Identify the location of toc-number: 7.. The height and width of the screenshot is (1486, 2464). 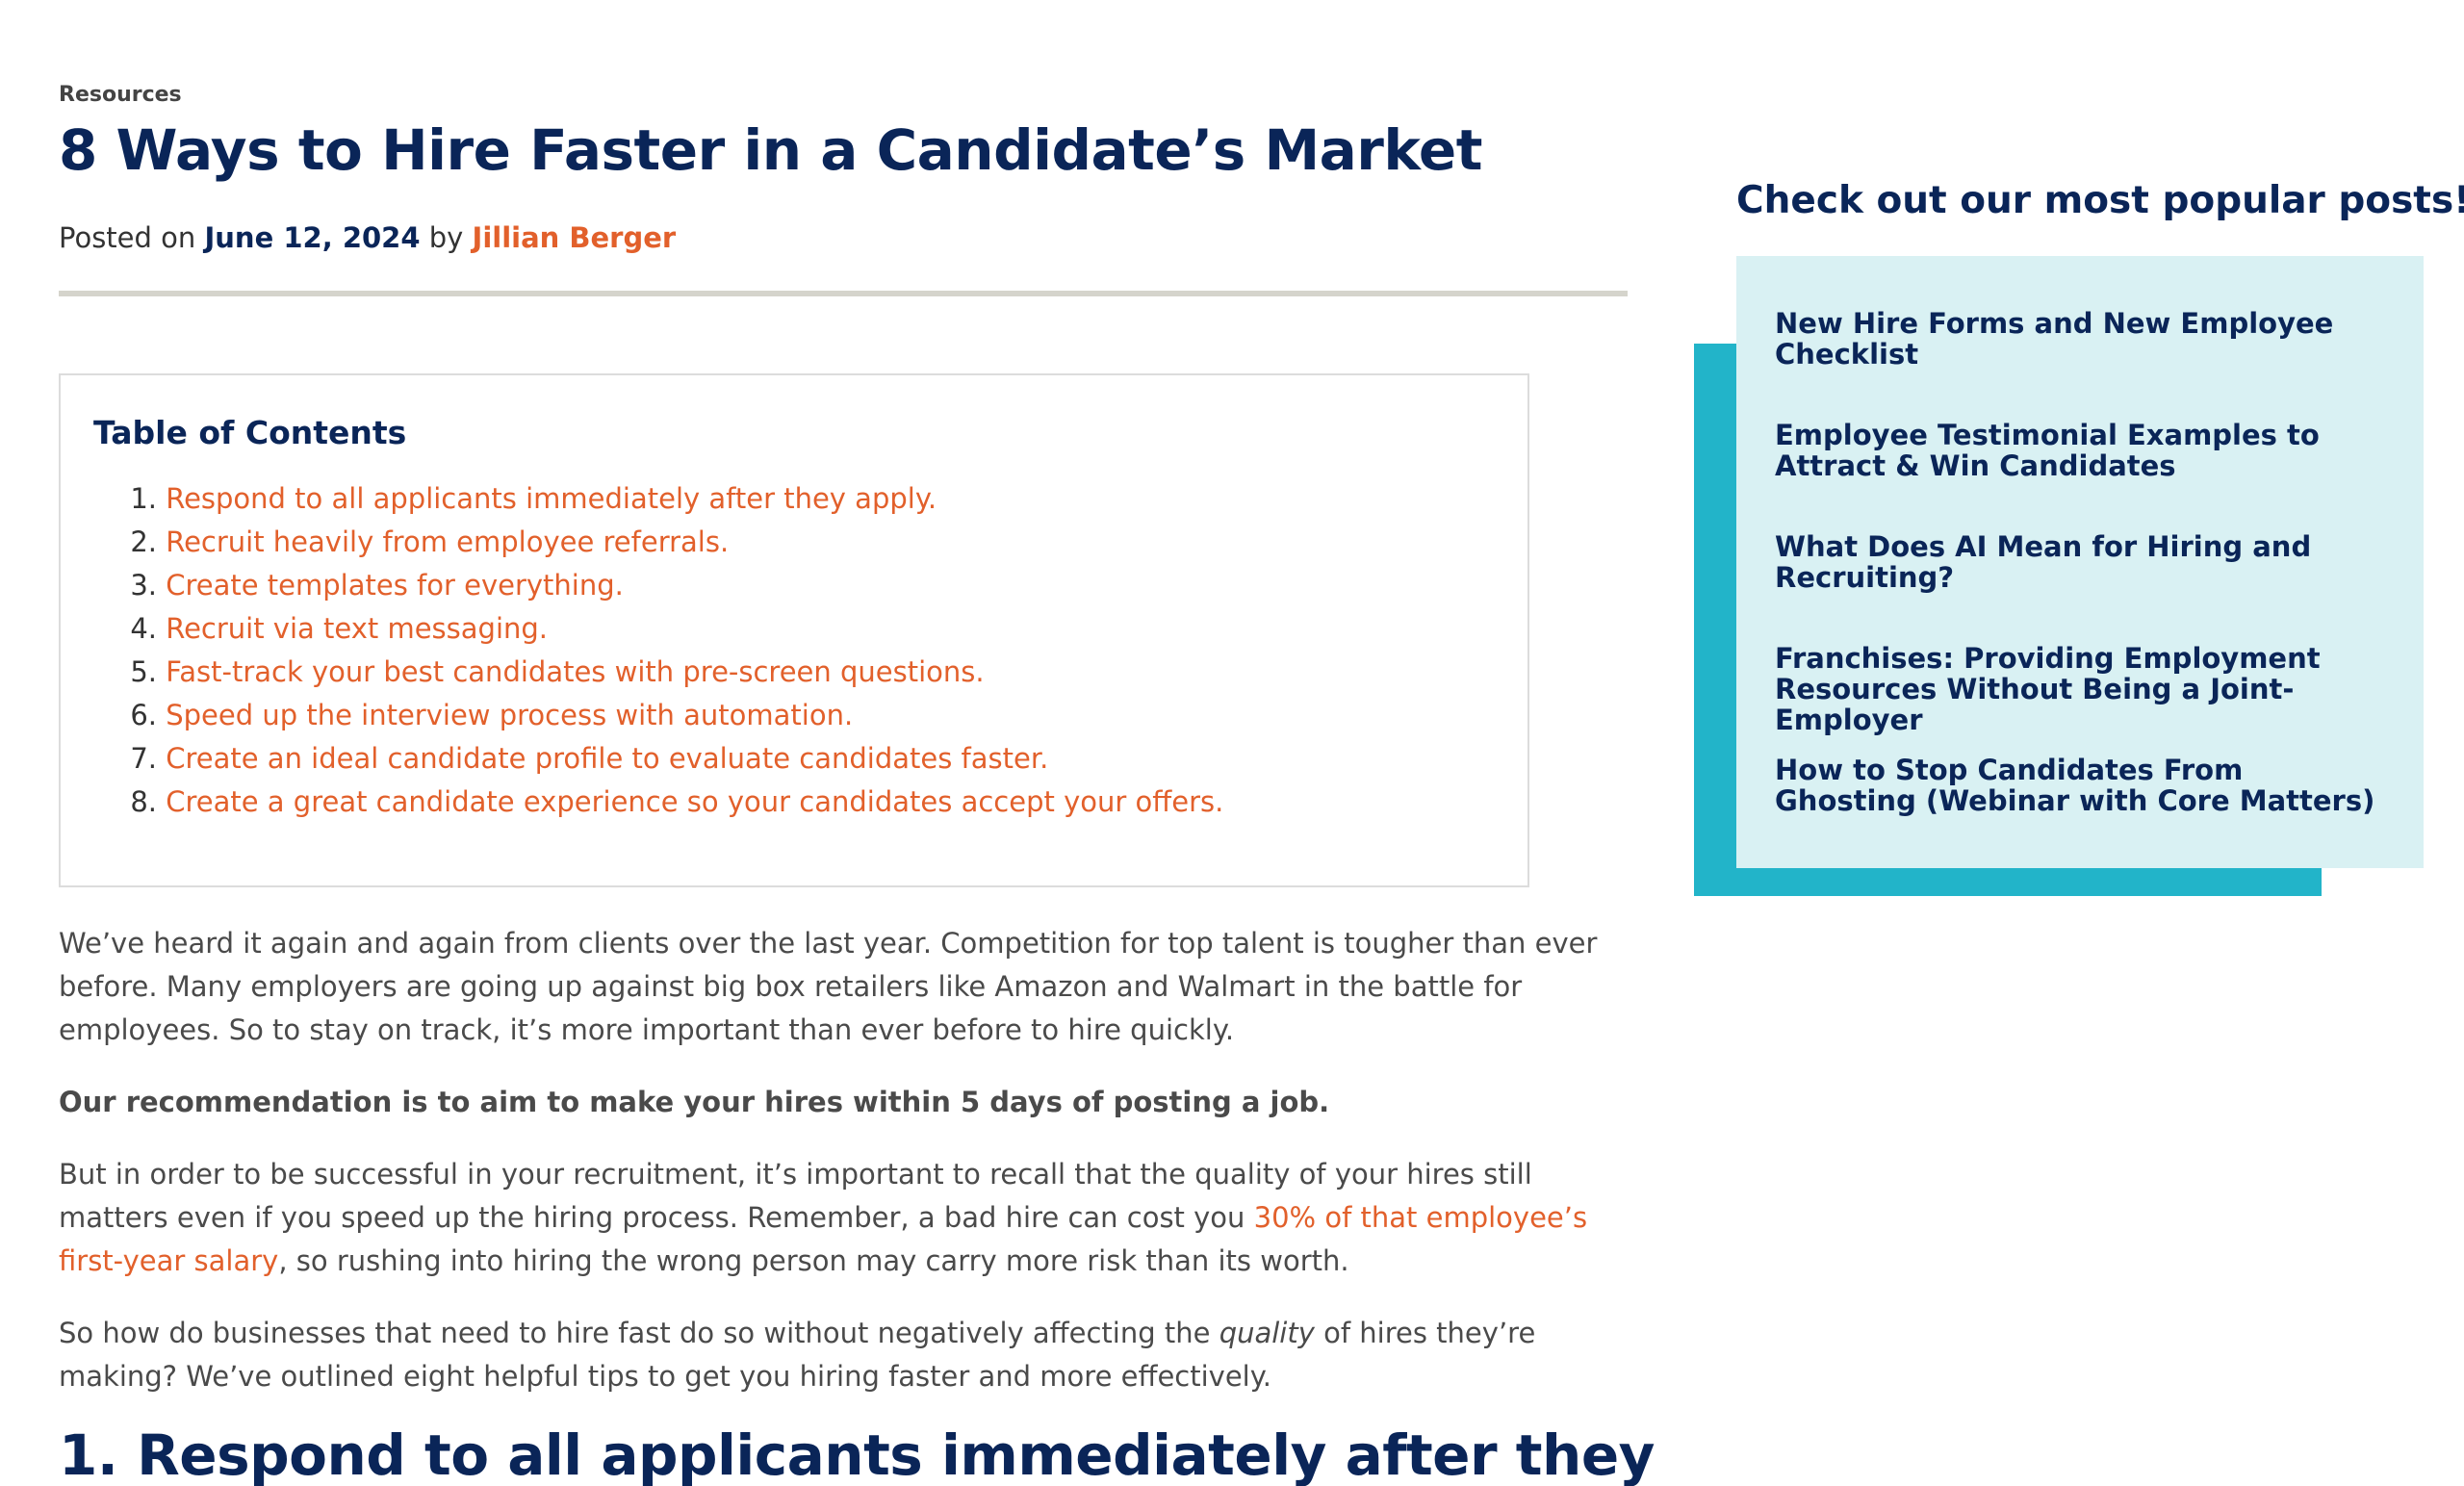
(143, 759).